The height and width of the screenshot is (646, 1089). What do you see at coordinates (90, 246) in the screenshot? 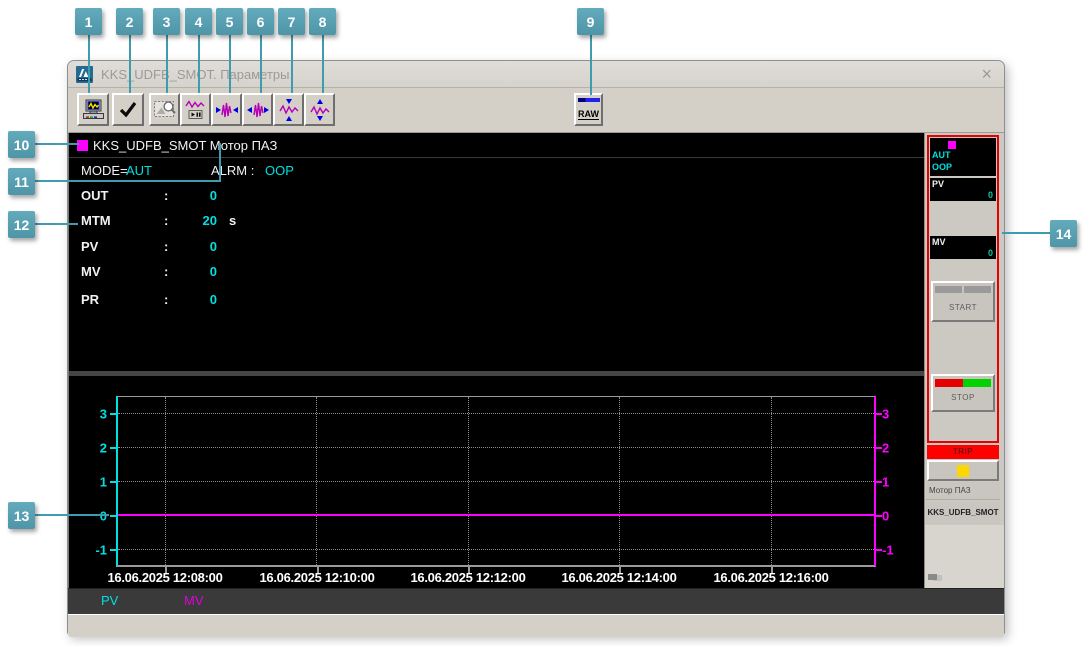
I see `param-label: PV` at bounding box center [90, 246].